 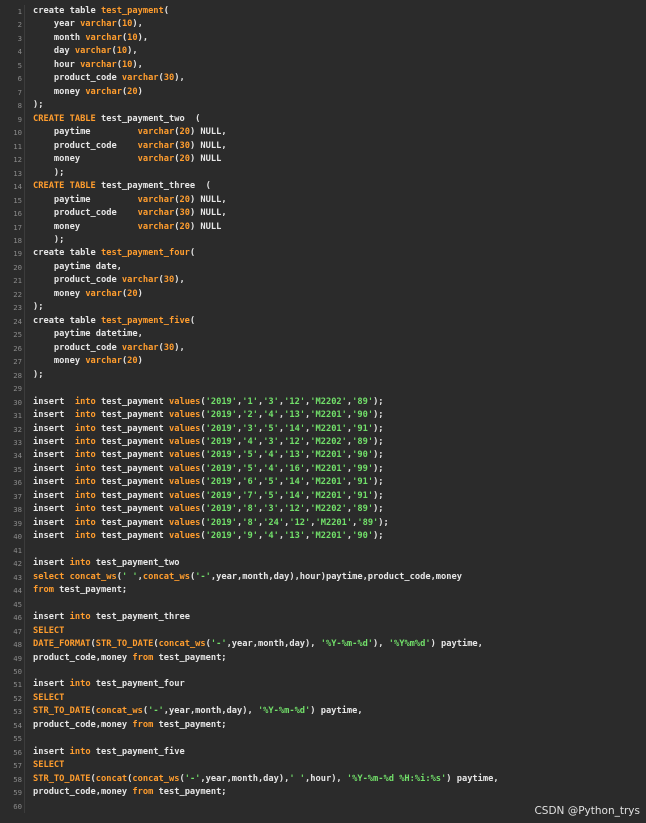 I want to click on code-line: insert into test_payment_five, so click(x=339, y=752).